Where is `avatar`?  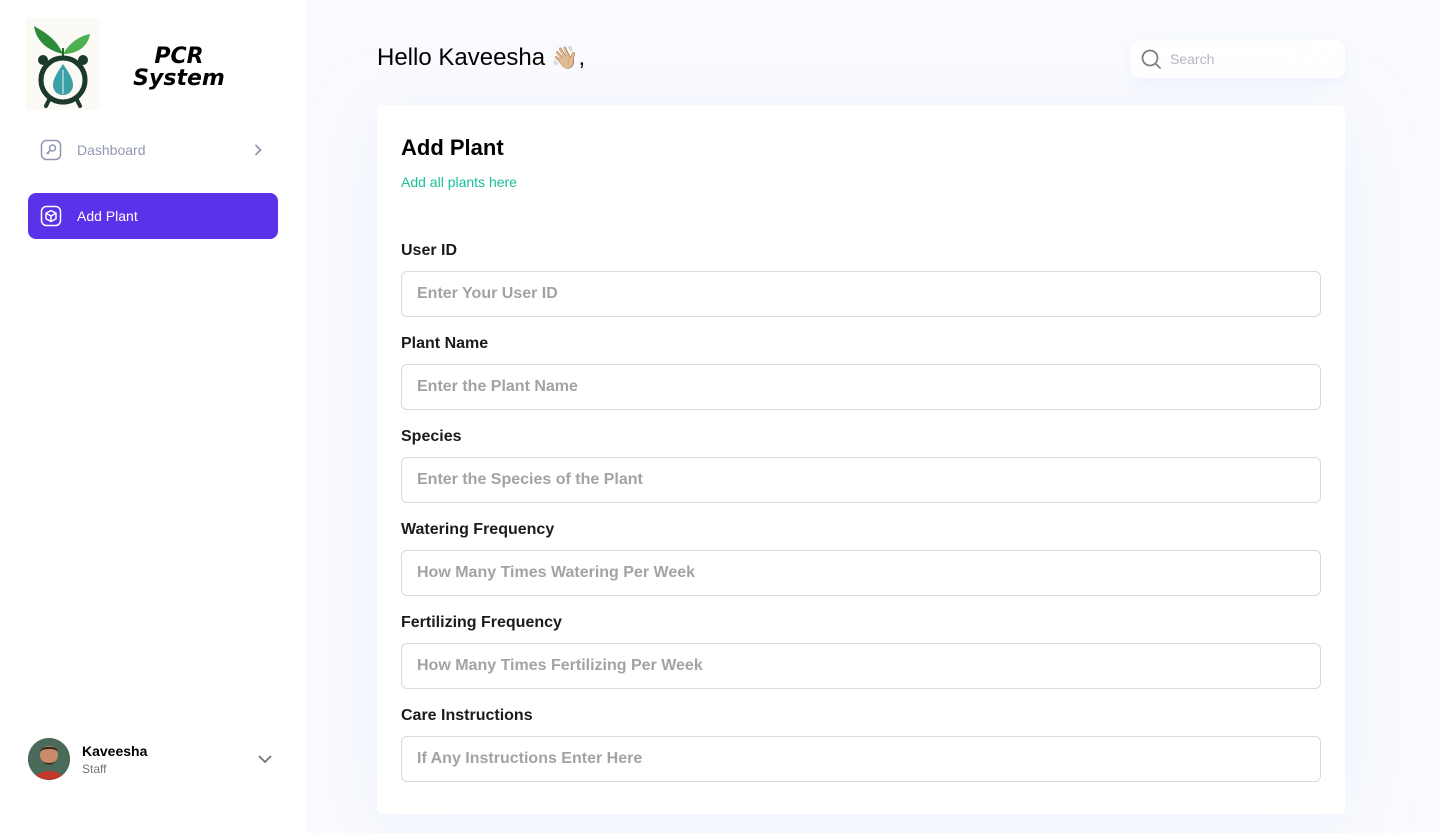 avatar is located at coordinates (49, 759).